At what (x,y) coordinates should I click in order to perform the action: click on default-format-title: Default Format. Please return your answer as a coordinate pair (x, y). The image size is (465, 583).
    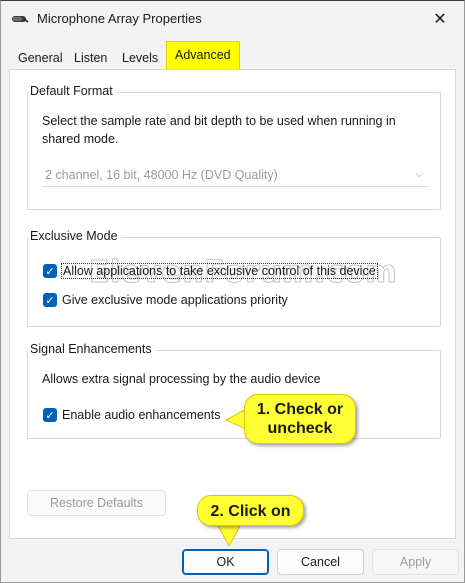
    Looking at the image, I should click on (72, 91).